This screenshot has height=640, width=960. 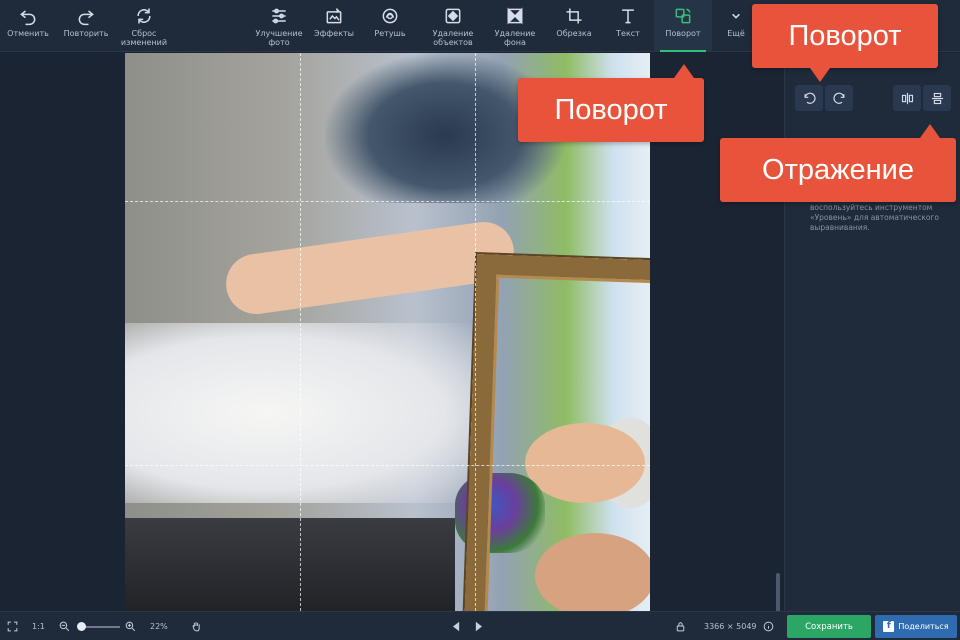 What do you see at coordinates (390, 16) in the screenshot?
I see `retouch-icon` at bounding box center [390, 16].